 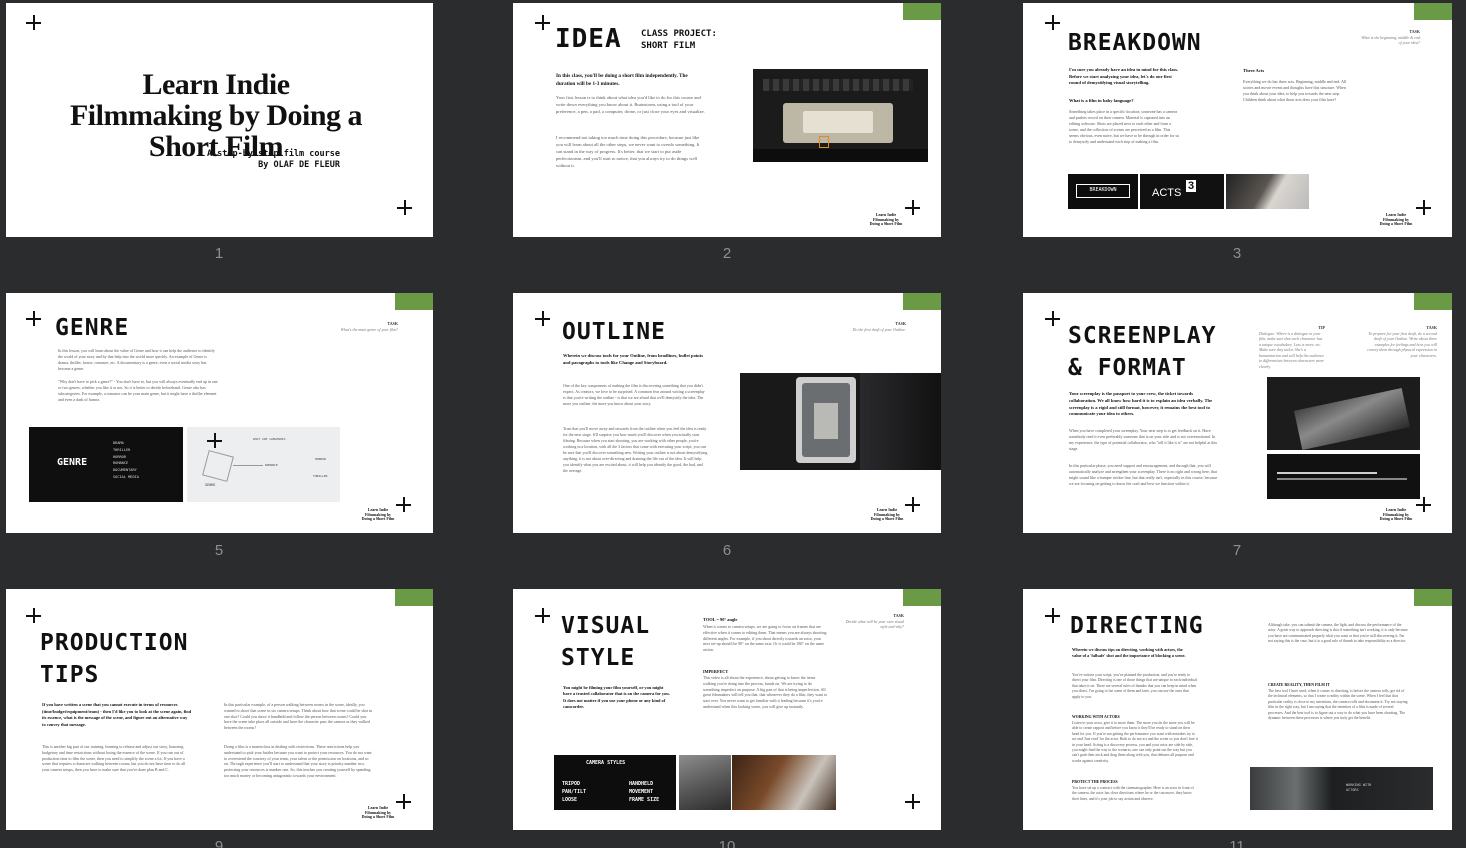 I want to click on slide-number: 5, so click(x=219, y=550).